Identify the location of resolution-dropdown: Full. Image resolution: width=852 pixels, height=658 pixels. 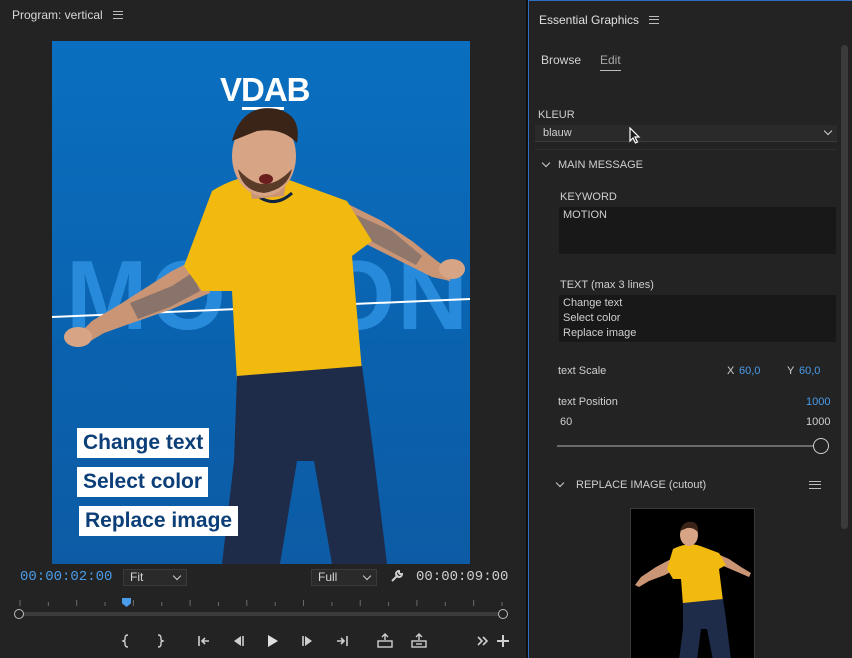
(344, 577).